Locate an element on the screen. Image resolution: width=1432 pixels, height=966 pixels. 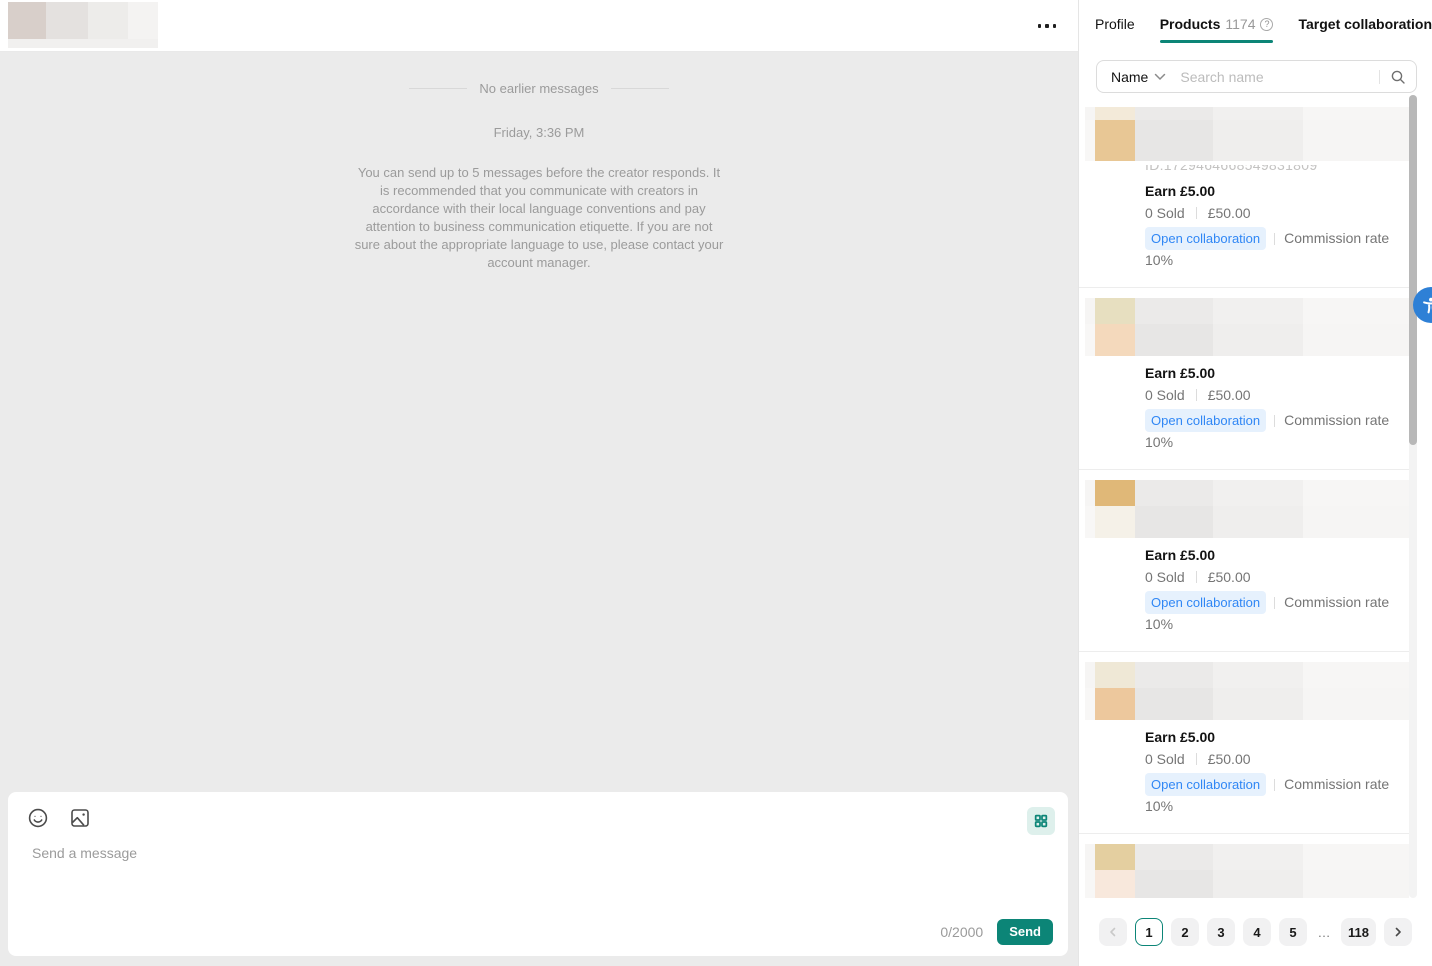
more-options-icon is located at coordinates (1047, 26).